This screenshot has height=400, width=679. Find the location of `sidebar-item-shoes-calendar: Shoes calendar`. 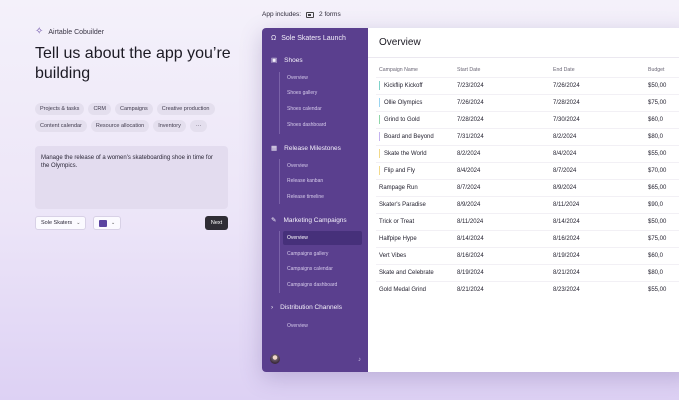

sidebar-item-shoes-calendar: Shoes calendar is located at coordinates (304, 109).